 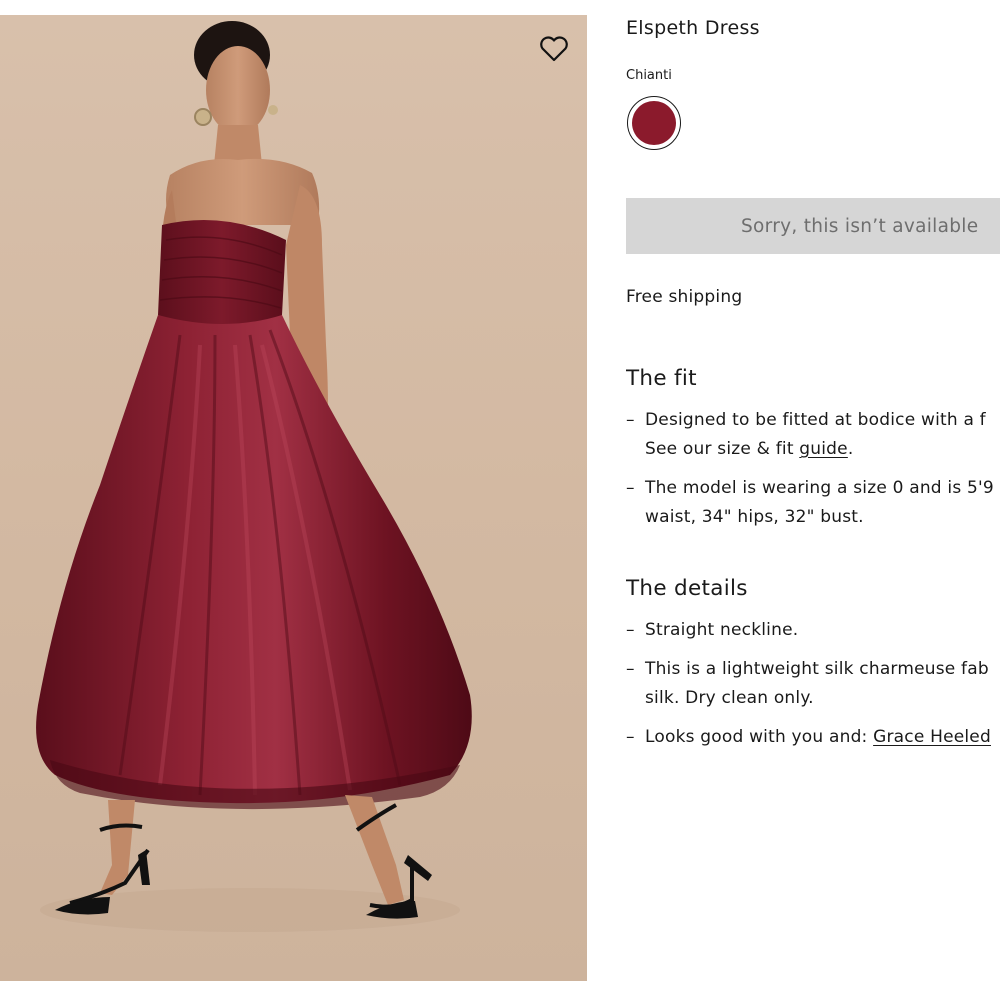 I want to click on fit-bullet-2-line-1: The model is wearing a size 0 and is 5'9, so click(x=819, y=488).